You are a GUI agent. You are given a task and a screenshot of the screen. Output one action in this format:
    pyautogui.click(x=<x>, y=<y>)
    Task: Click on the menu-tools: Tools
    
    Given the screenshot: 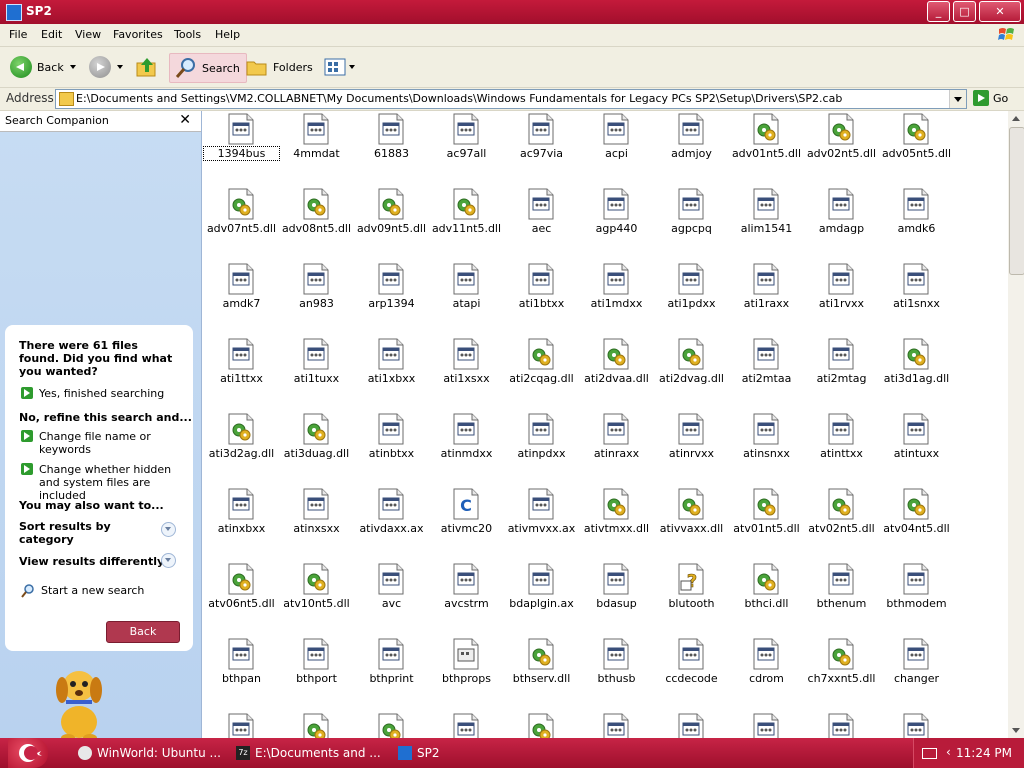 What is the action you would take?
    pyautogui.click(x=187, y=34)
    